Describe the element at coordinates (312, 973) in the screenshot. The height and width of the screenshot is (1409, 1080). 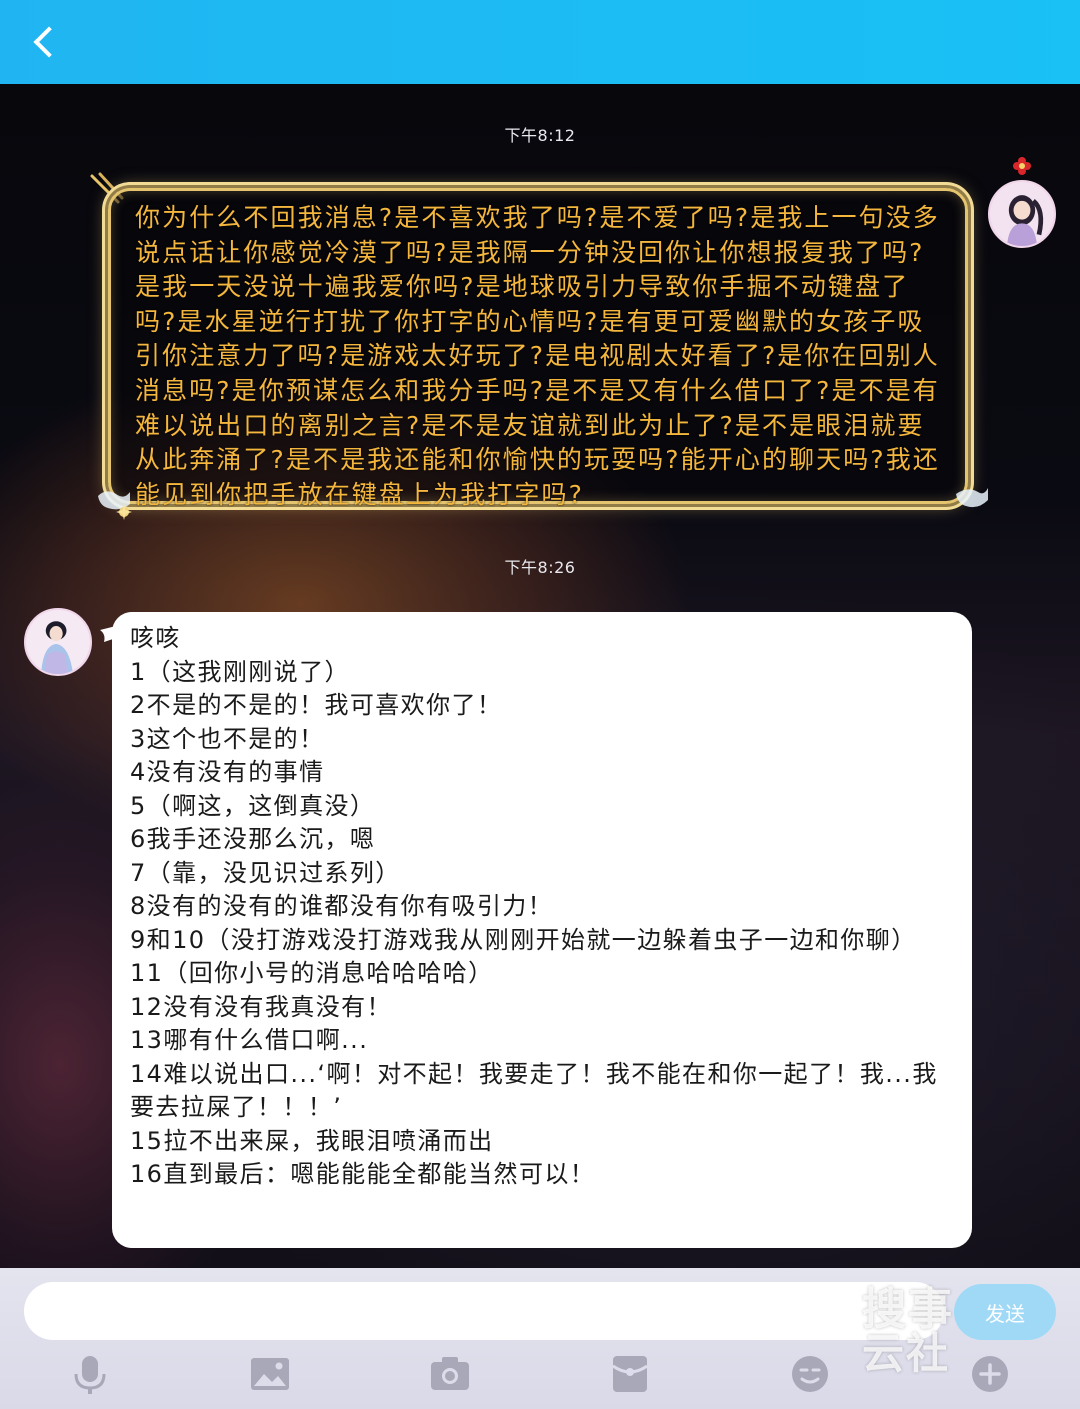
I see `message-line: 11（回你小号的消息哈哈哈哈）` at that location.